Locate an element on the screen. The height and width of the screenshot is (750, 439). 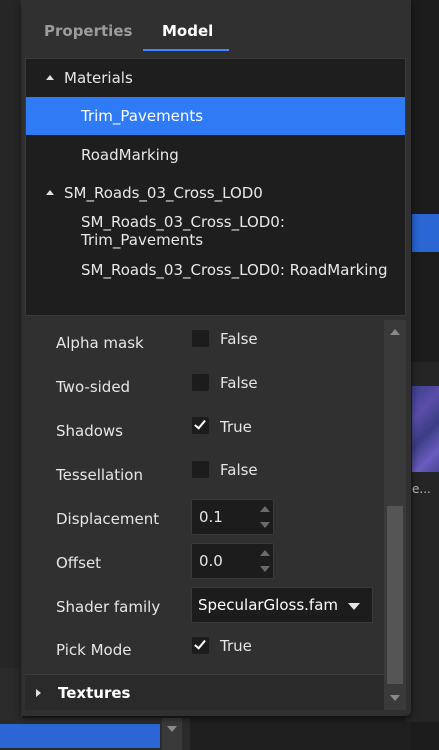
background-selected-bar is located at coordinates (80, 736).